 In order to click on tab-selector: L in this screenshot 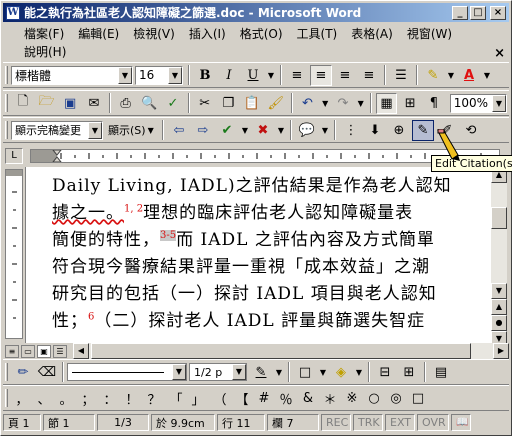, I will do `click(14, 156)`.